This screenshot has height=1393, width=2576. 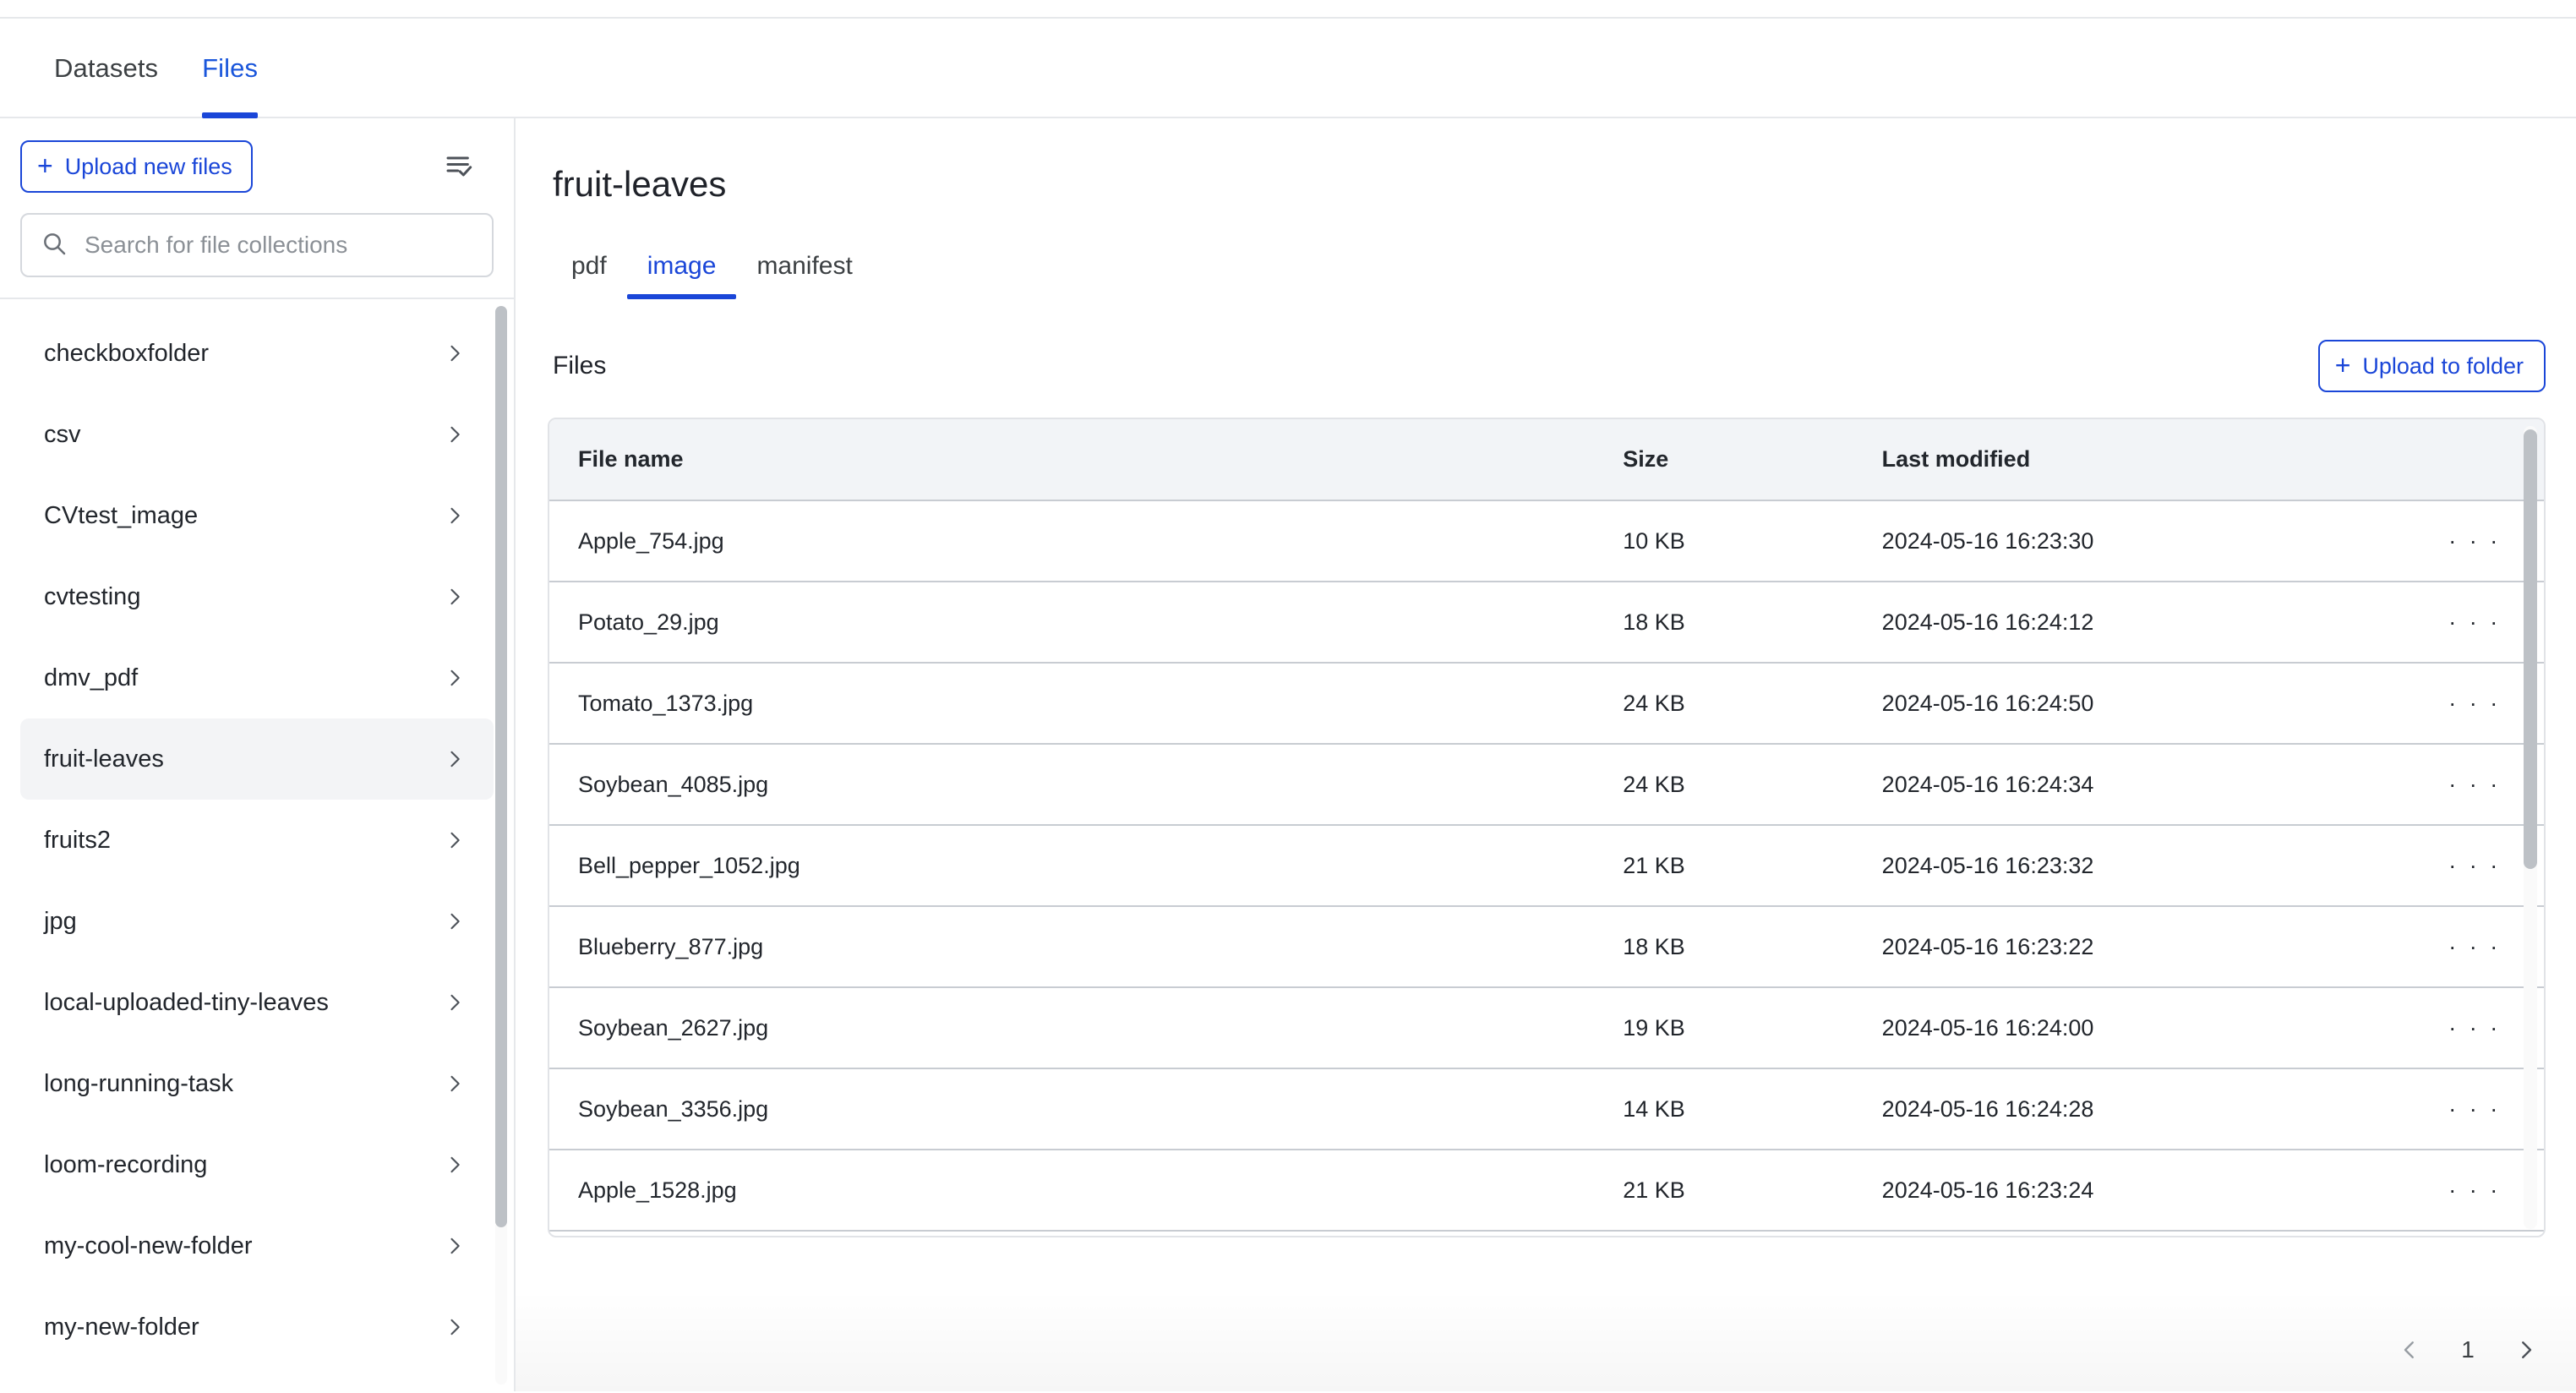 What do you see at coordinates (1072, 1109) in the screenshot?
I see `cell-file-name: Soybean_3356.jpg` at bounding box center [1072, 1109].